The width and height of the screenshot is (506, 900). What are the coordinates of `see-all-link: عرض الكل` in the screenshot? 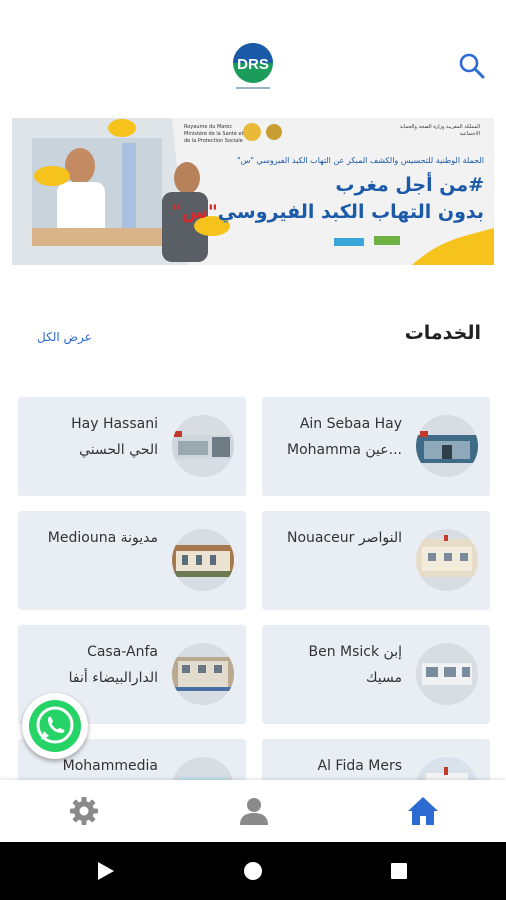 It's located at (64, 337).